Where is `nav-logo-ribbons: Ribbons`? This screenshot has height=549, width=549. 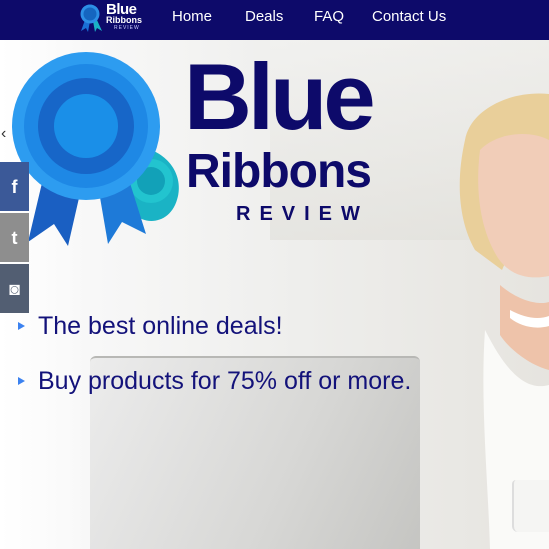 nav-logo-ribbons: Ribbons is located at coordinates (124, 20).